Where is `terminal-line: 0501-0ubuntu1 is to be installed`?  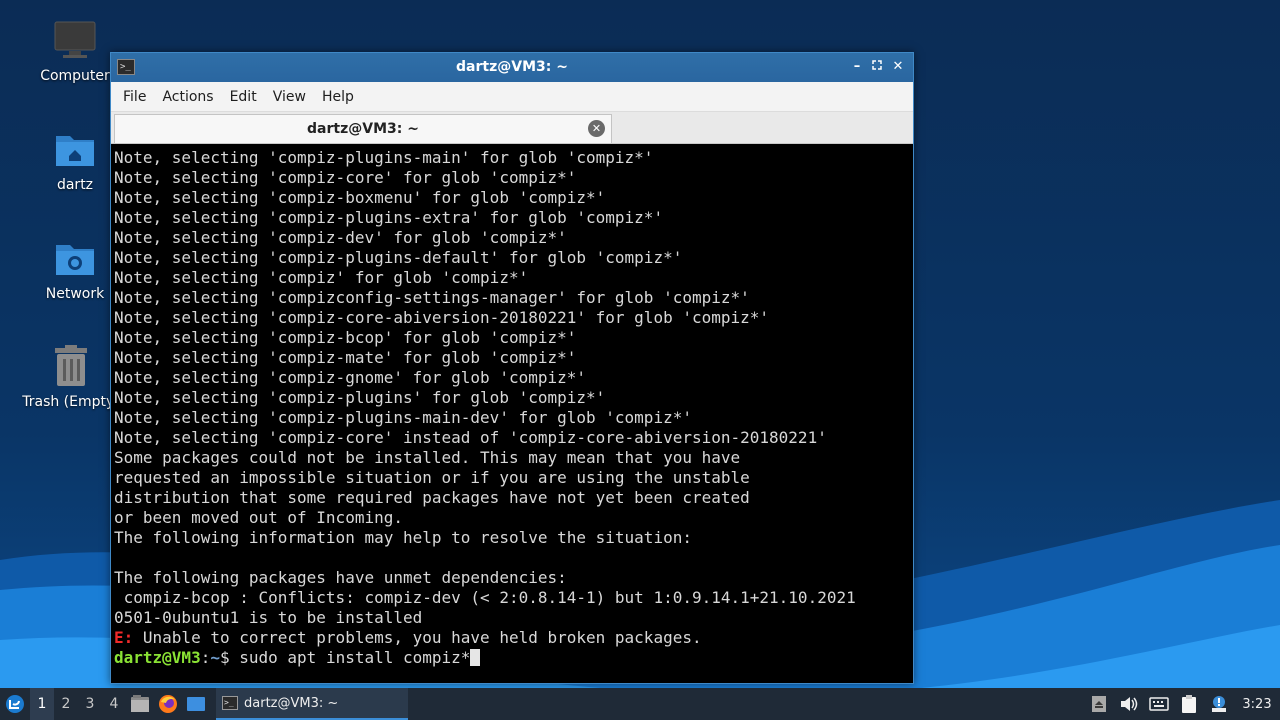
terminal-line: 0501-0ubuntu1 is to be installed is located at coordinates (268, 617).